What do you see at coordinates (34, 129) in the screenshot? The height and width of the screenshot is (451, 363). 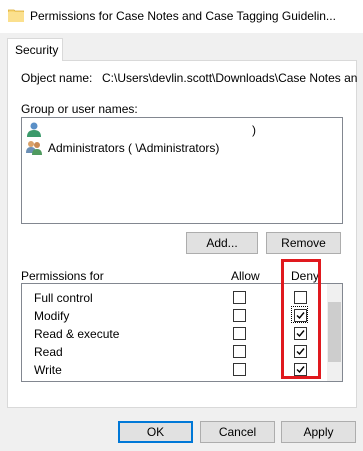 I see `user-icon` at bounding box center [34, 129].